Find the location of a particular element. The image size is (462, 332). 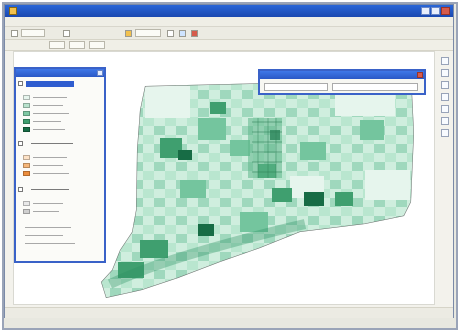

legend-panel is located at coordinates (60, 165).